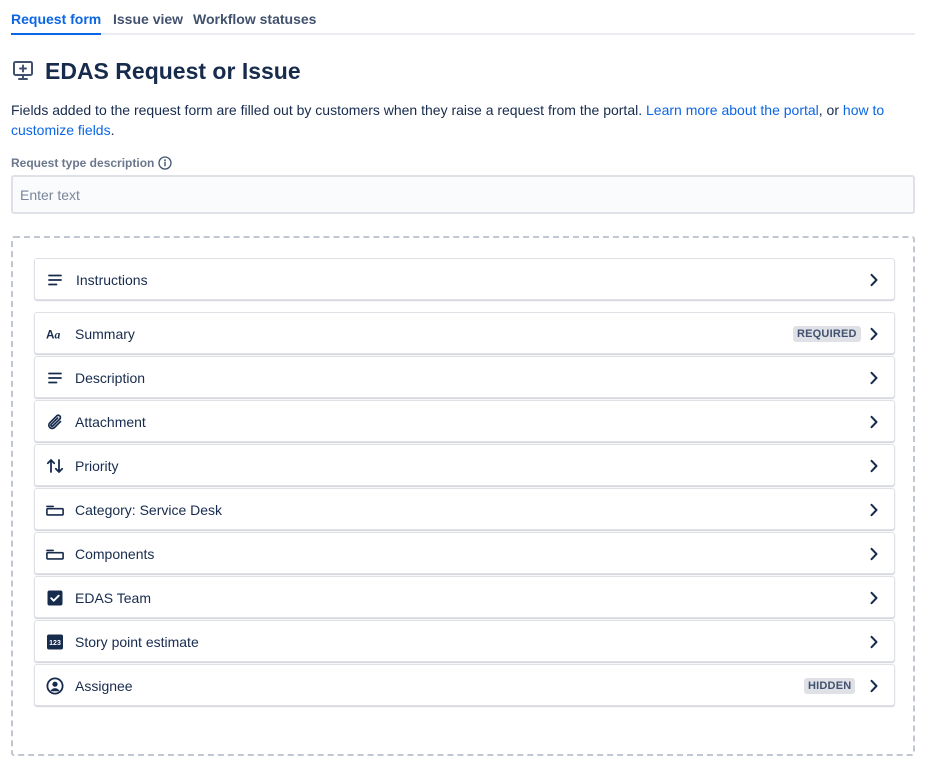 This screenshot has width=941, height=769. What do you see at coordinates (110, 422) in the screenshot?
I see `field-row-label: Attachment` at bounding box center [110, 422].